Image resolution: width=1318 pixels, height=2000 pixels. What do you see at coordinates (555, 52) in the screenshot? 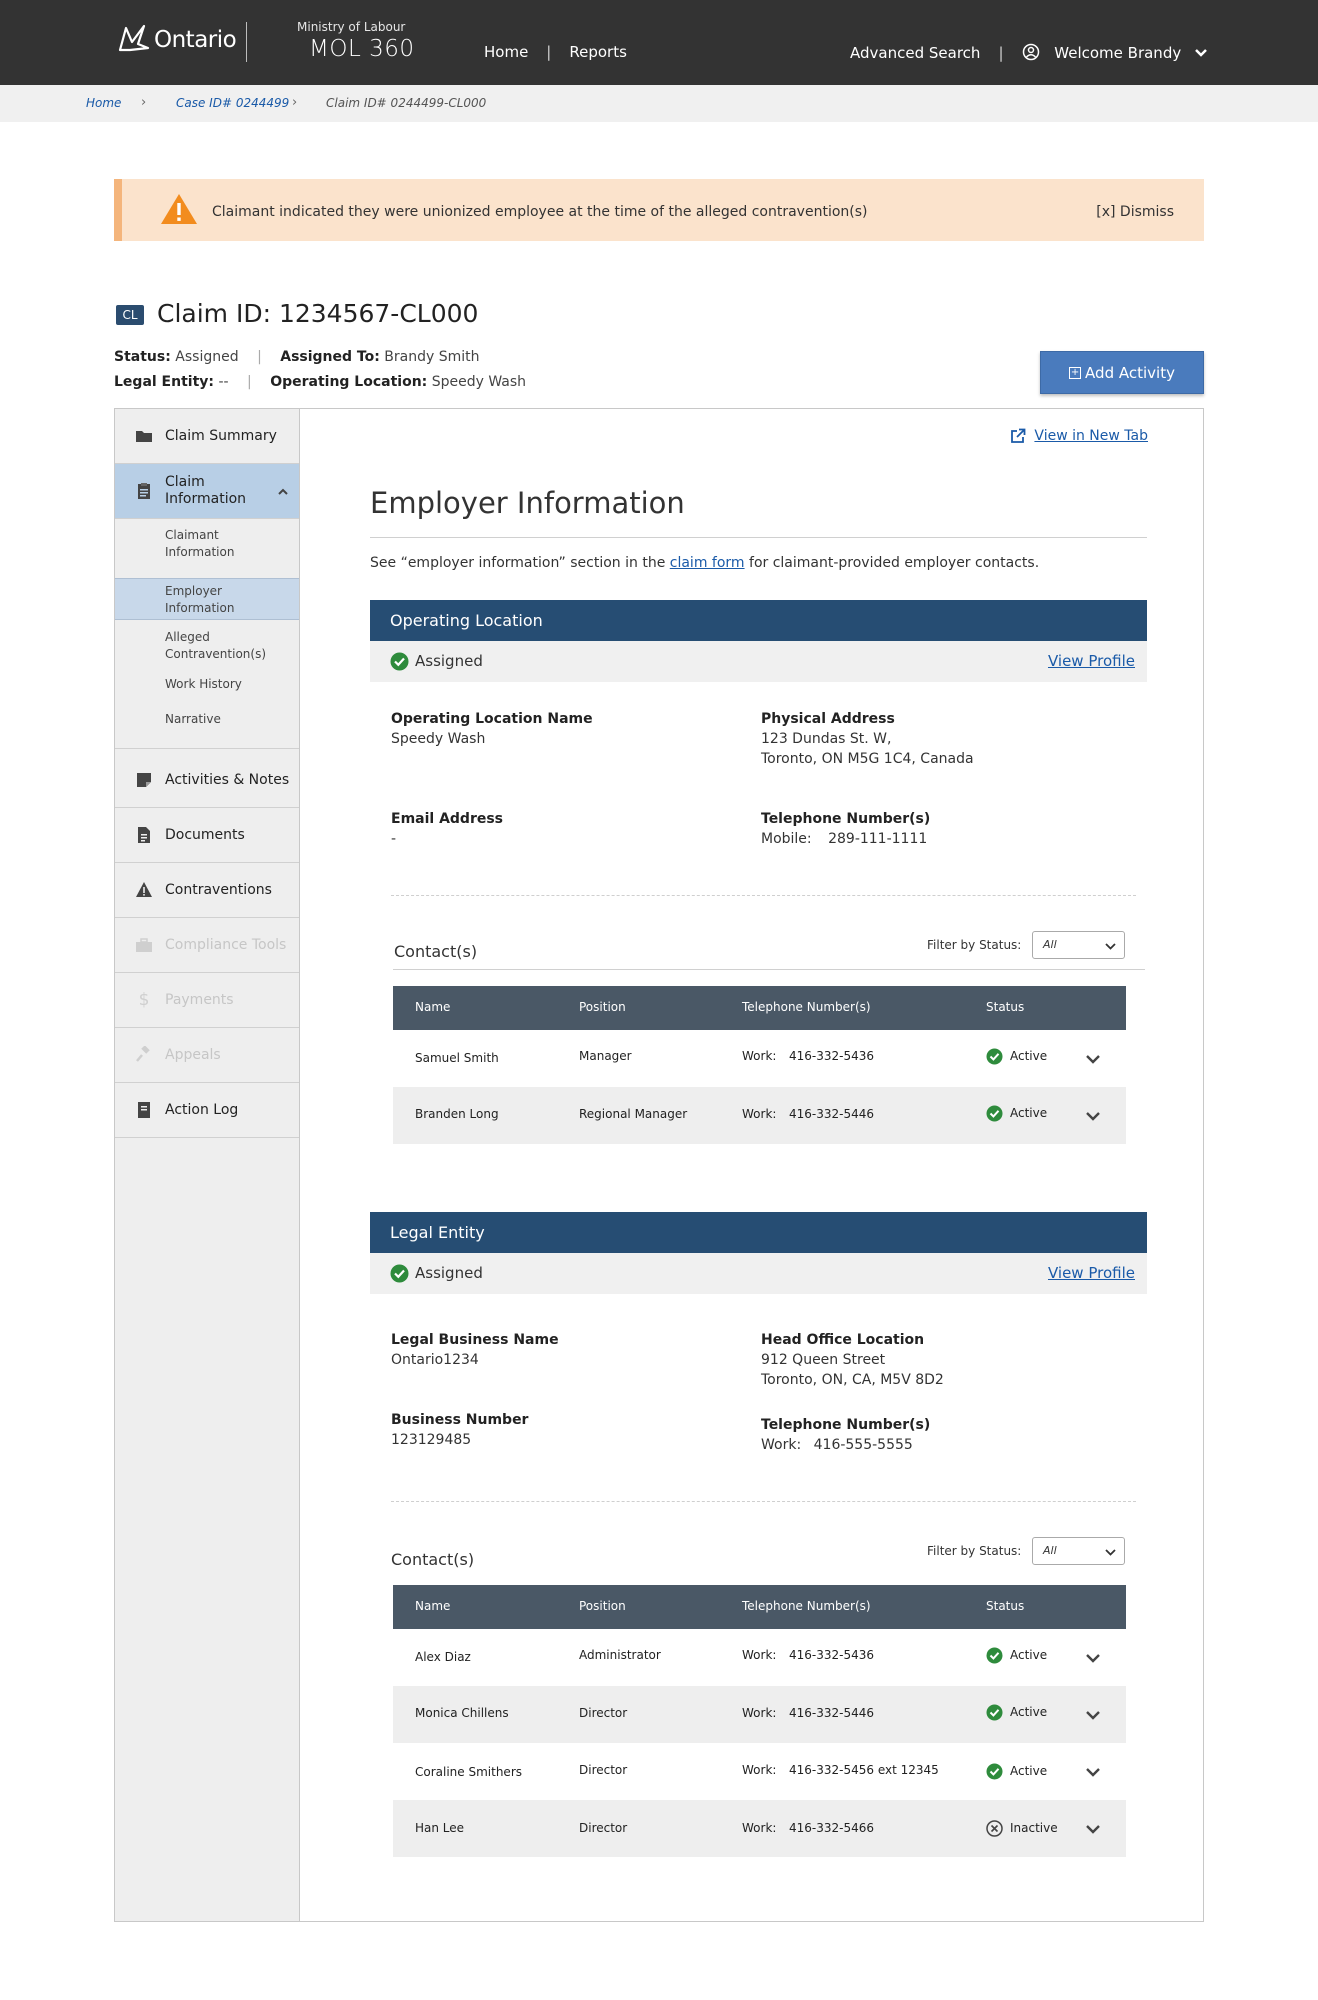
I see `main-nav: Home | Reports` at bounding box center [555, 52].